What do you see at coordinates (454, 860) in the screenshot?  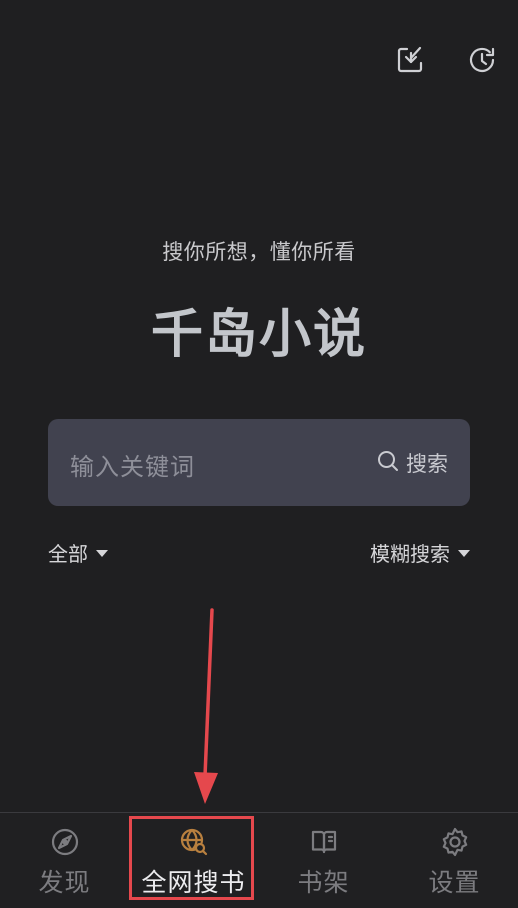 I see `nav-item-settings: 设置` at bounding box center [454, 860].